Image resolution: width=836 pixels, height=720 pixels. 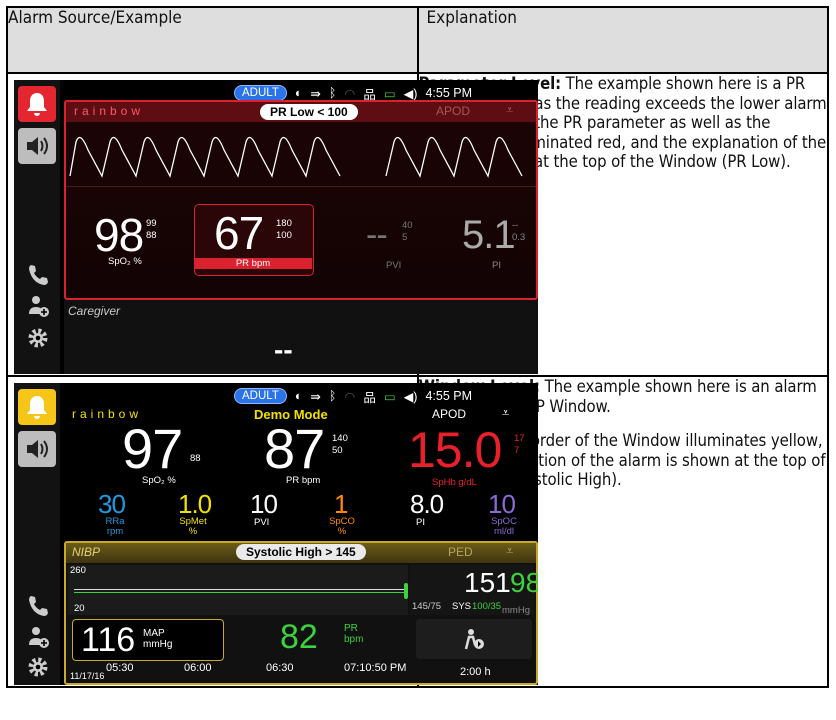 What do you see at coordinates (193, 526) in the screenshot?
I see `spmet-label: SpMet %` at bounding box center [193, 526].